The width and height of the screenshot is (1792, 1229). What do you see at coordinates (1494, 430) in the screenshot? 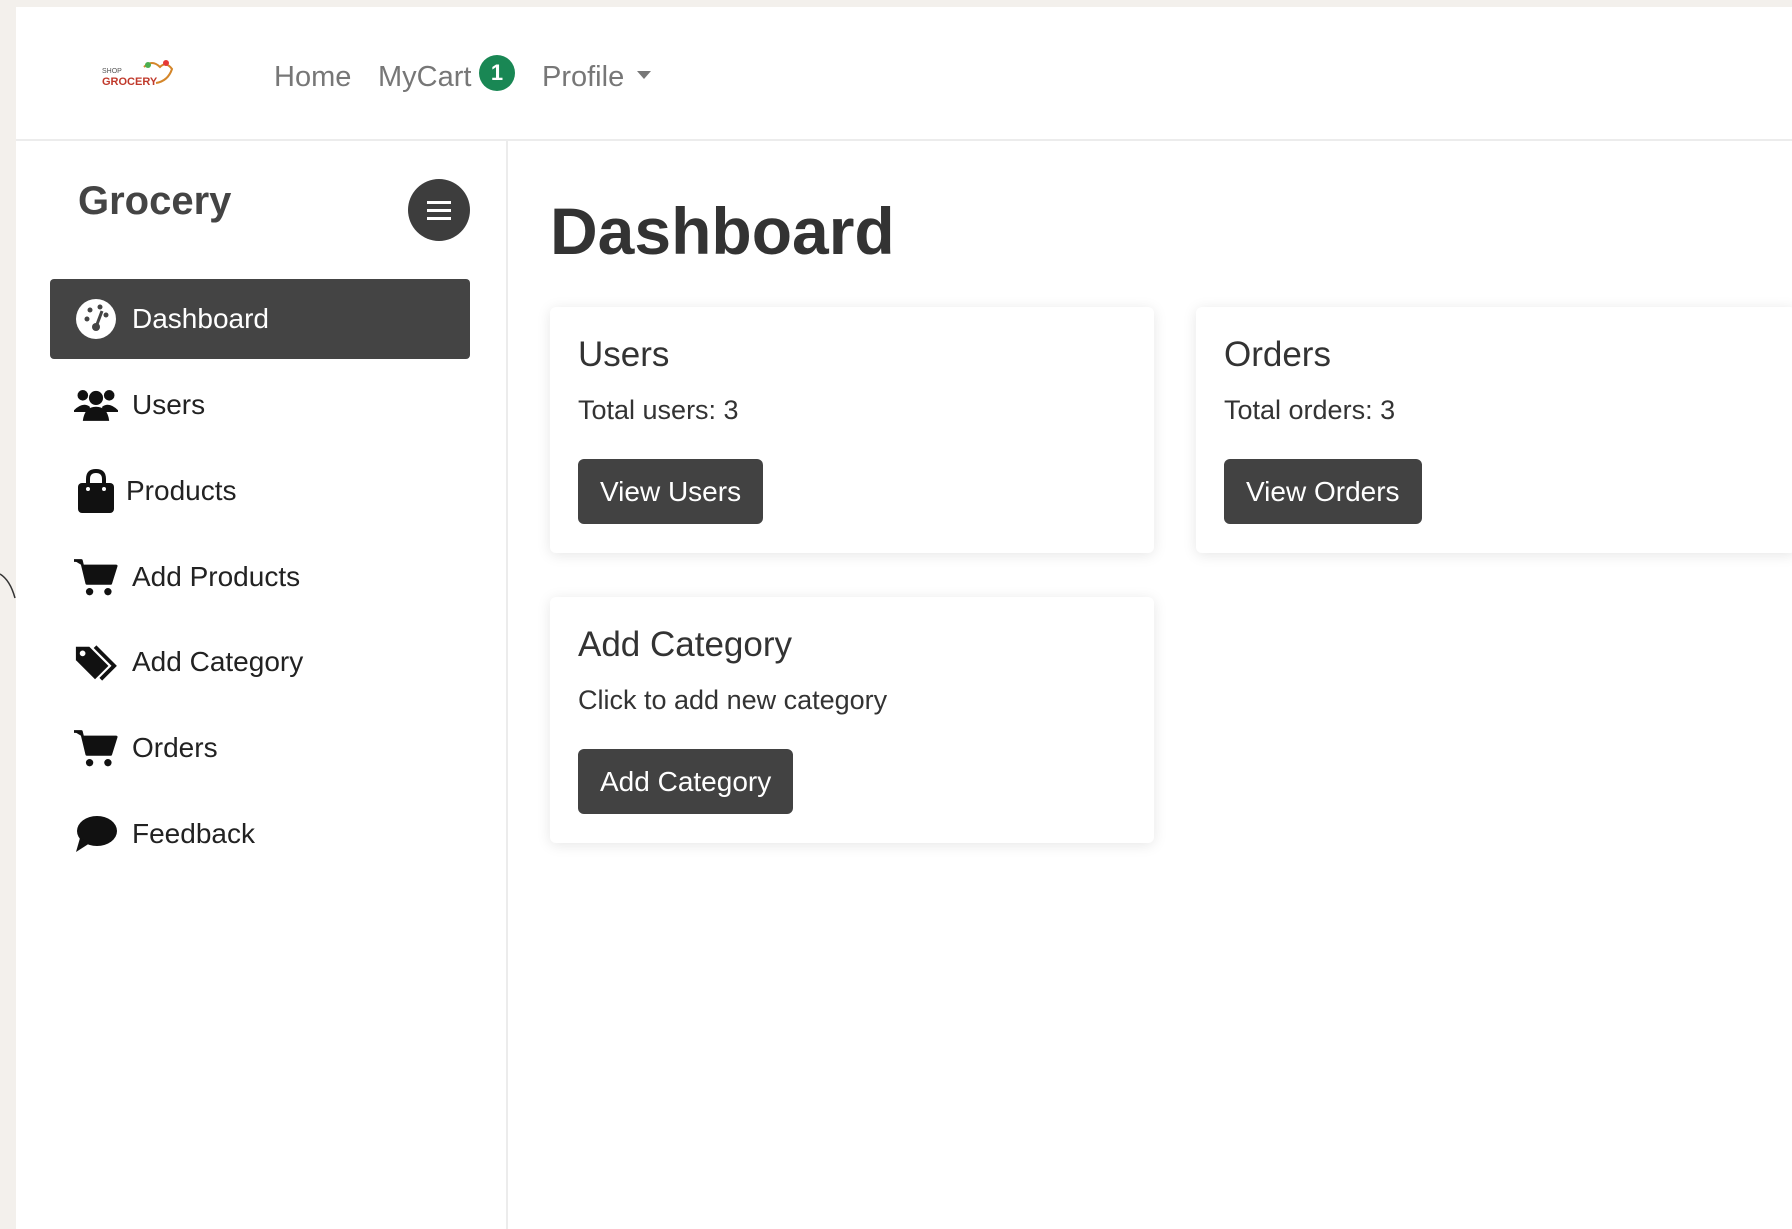
I see `orders-card: Orders Total orders: 3 View Orders` at bounding box center [1494, 430].